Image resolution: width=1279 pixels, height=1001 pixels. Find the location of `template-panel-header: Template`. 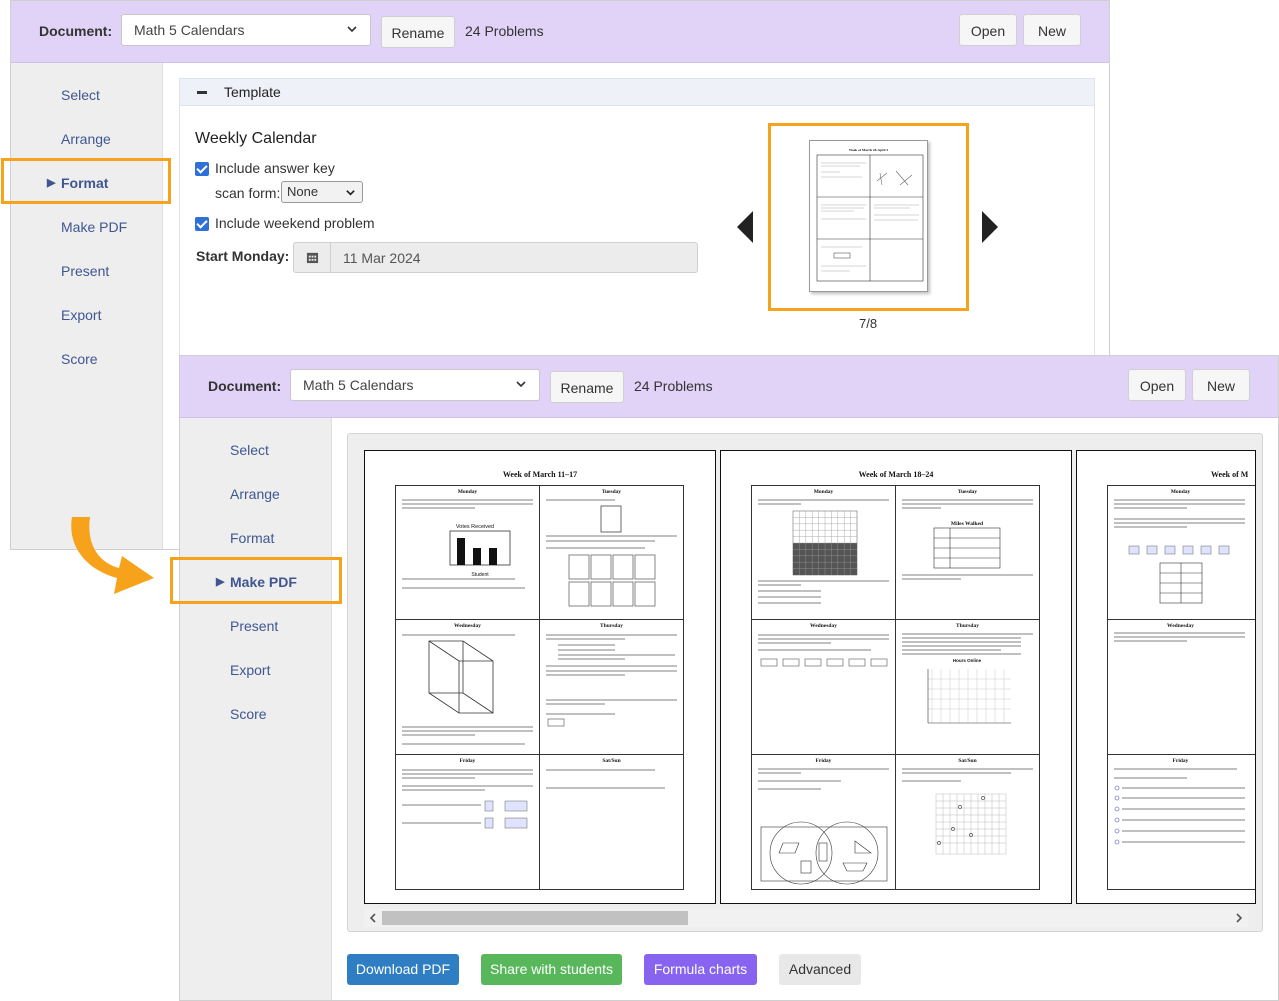

template-panel-header: Template is located at coordinates (637, 92).